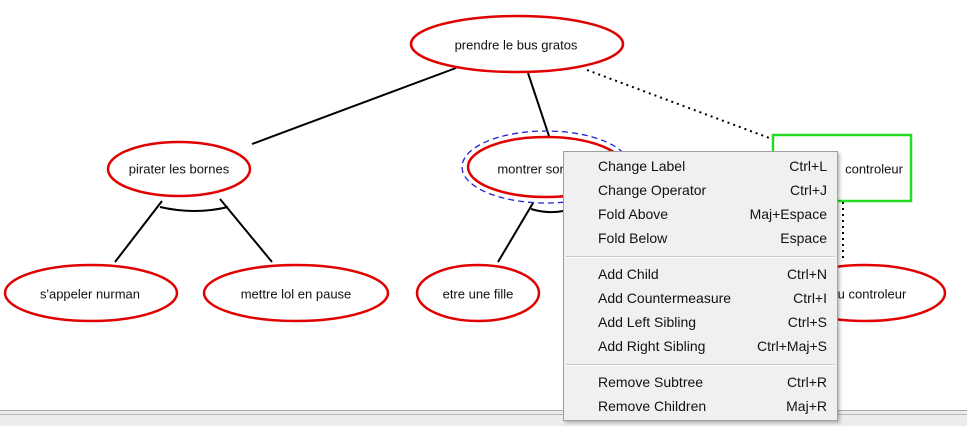 This screenshot has width=967, height=426. What do you see at coordinates (788, 214) in the screenshot?
I see `menu-item-shortcut: Maj+Espace` at bounding box center [788, 214].